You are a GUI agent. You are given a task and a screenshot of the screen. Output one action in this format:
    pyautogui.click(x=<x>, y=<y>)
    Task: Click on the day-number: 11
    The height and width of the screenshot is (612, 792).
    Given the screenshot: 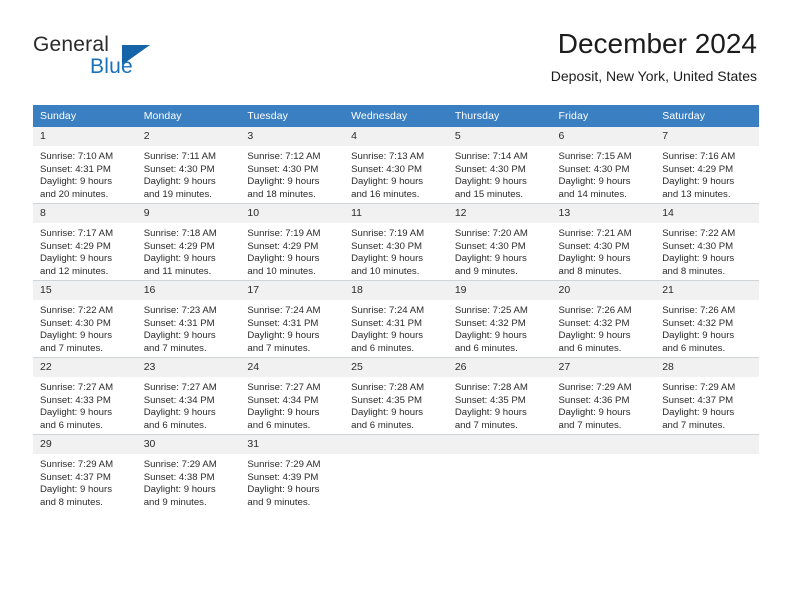 What is the action you would take?
    pyautogui.click(x=396, y=213)
    